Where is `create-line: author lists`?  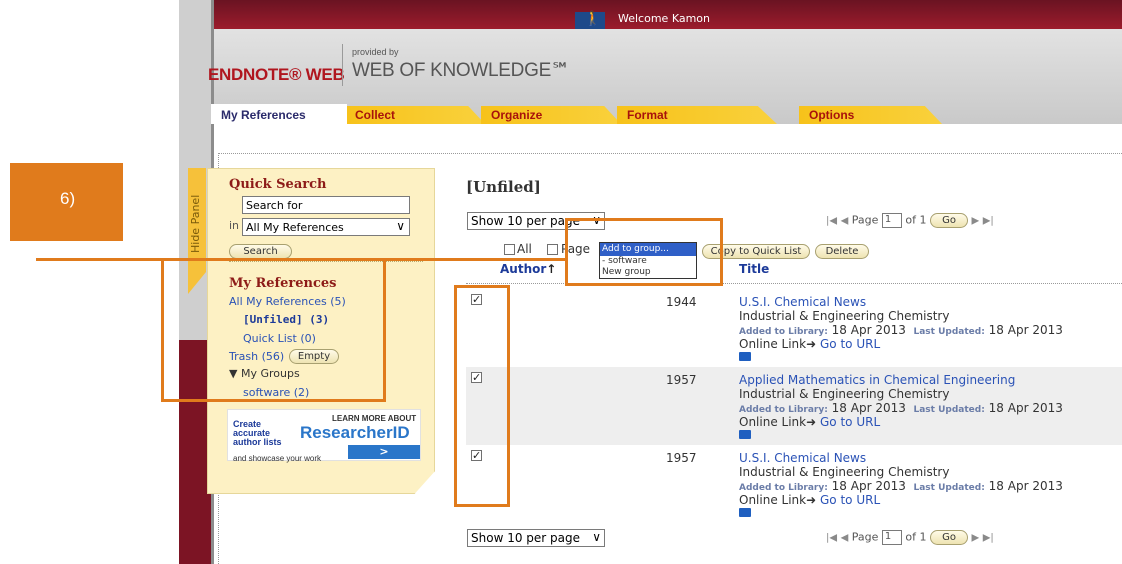
create-line: author lists is located at coordinates (257, 442).